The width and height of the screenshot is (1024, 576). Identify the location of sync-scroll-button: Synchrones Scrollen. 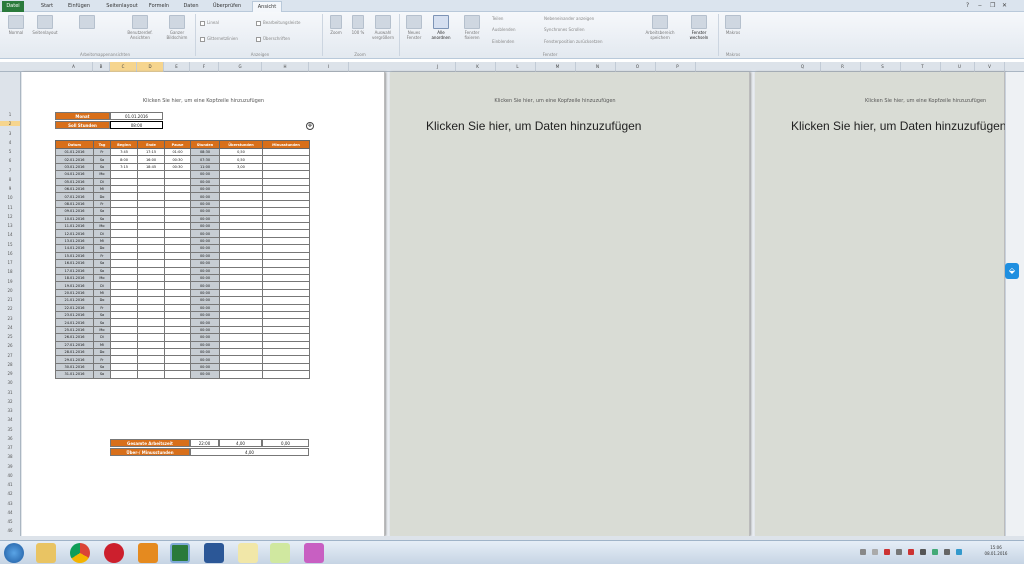
(564, 29).